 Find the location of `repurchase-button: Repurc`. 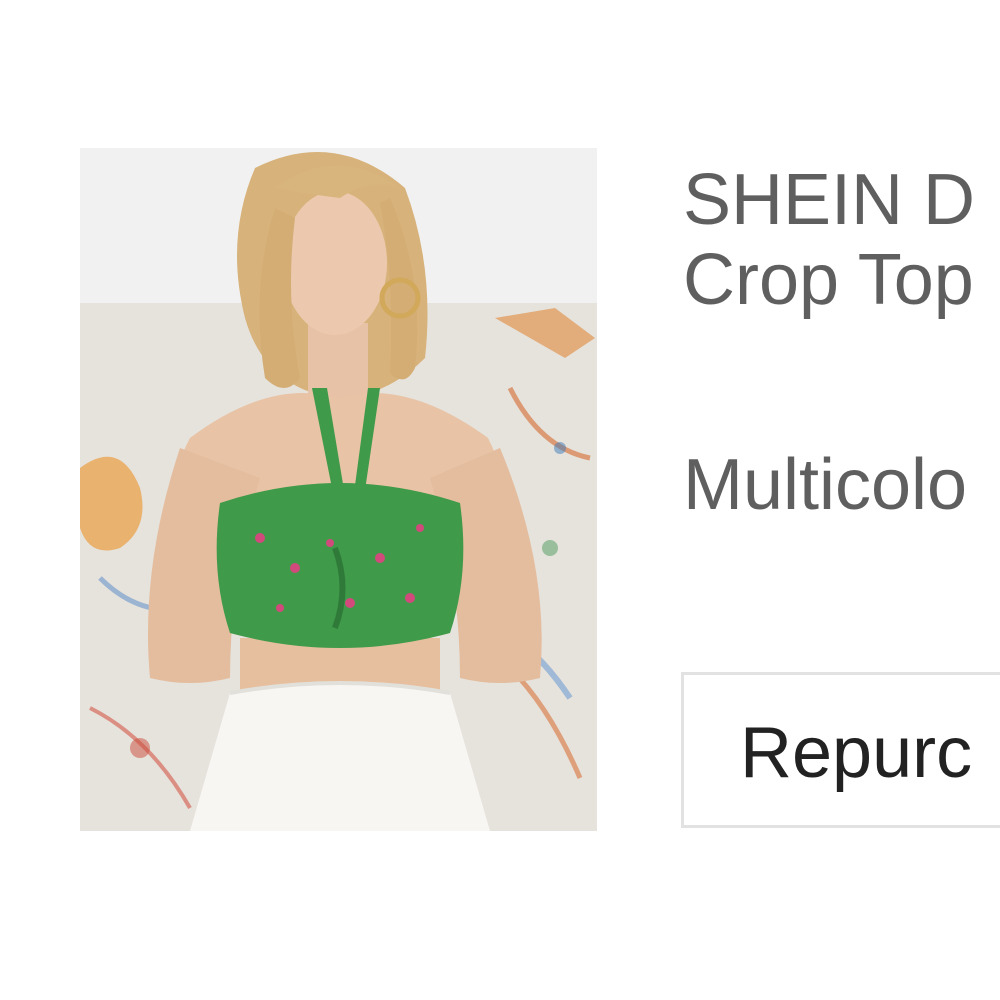

repurchase-button: Repurc is located at coordinates (840, 750).